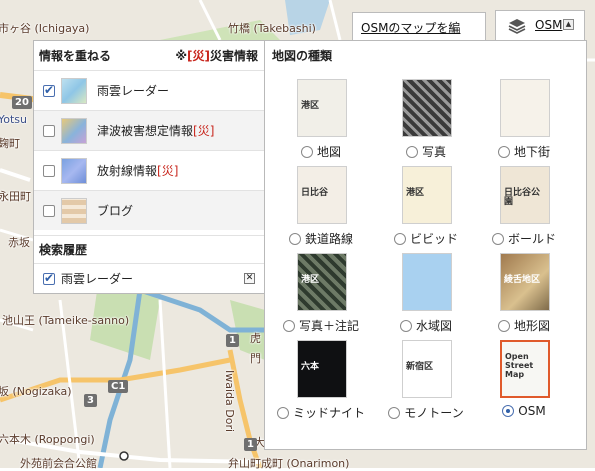  I want to click on route-shield: C1, so click(118, 386).